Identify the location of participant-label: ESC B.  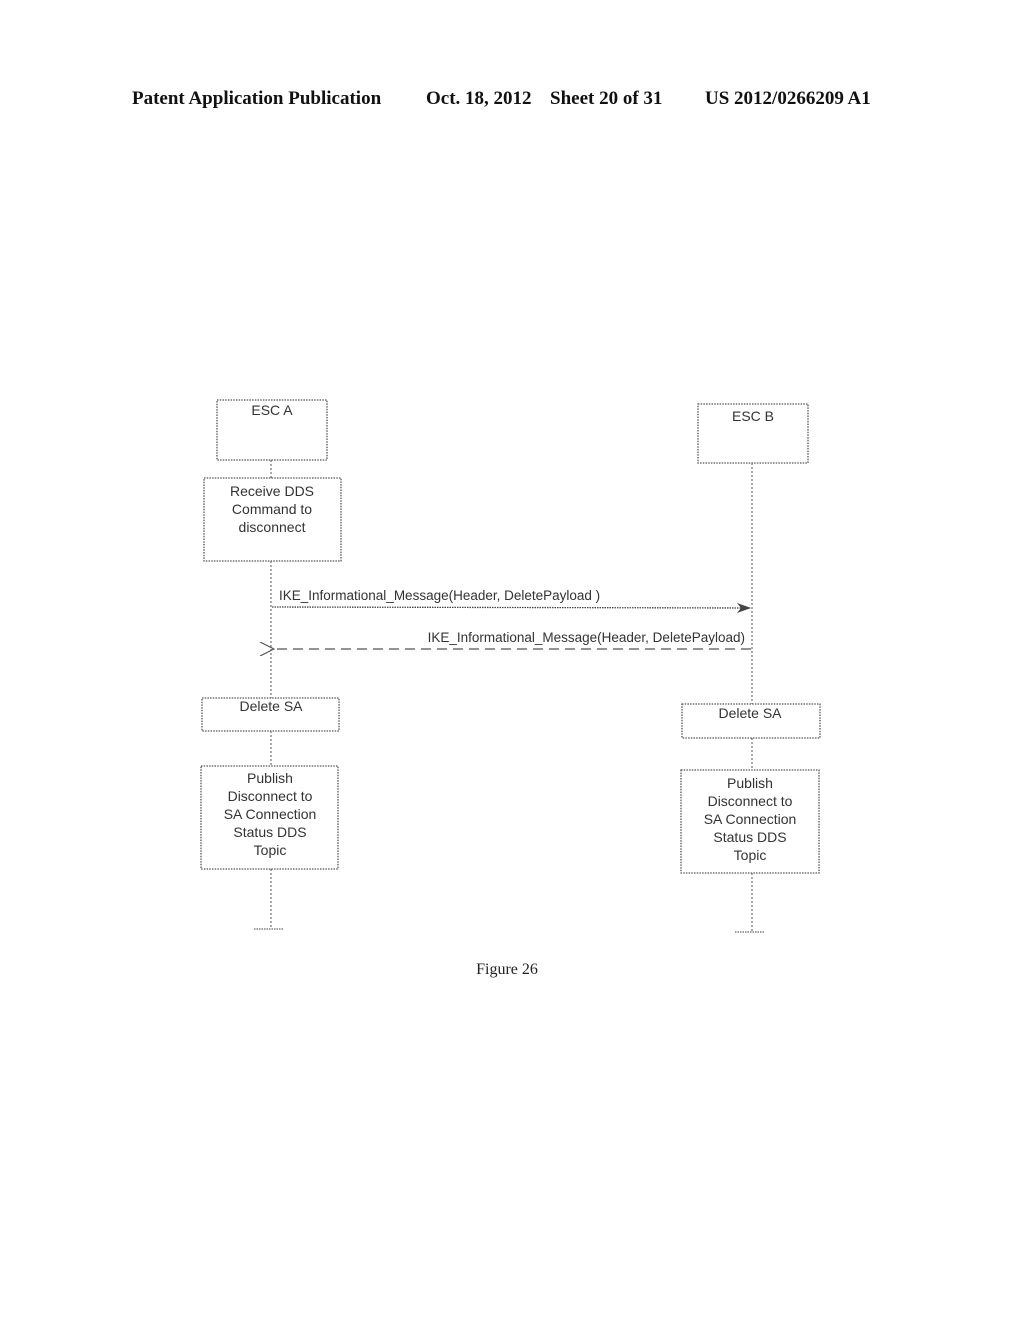
(753, 416).